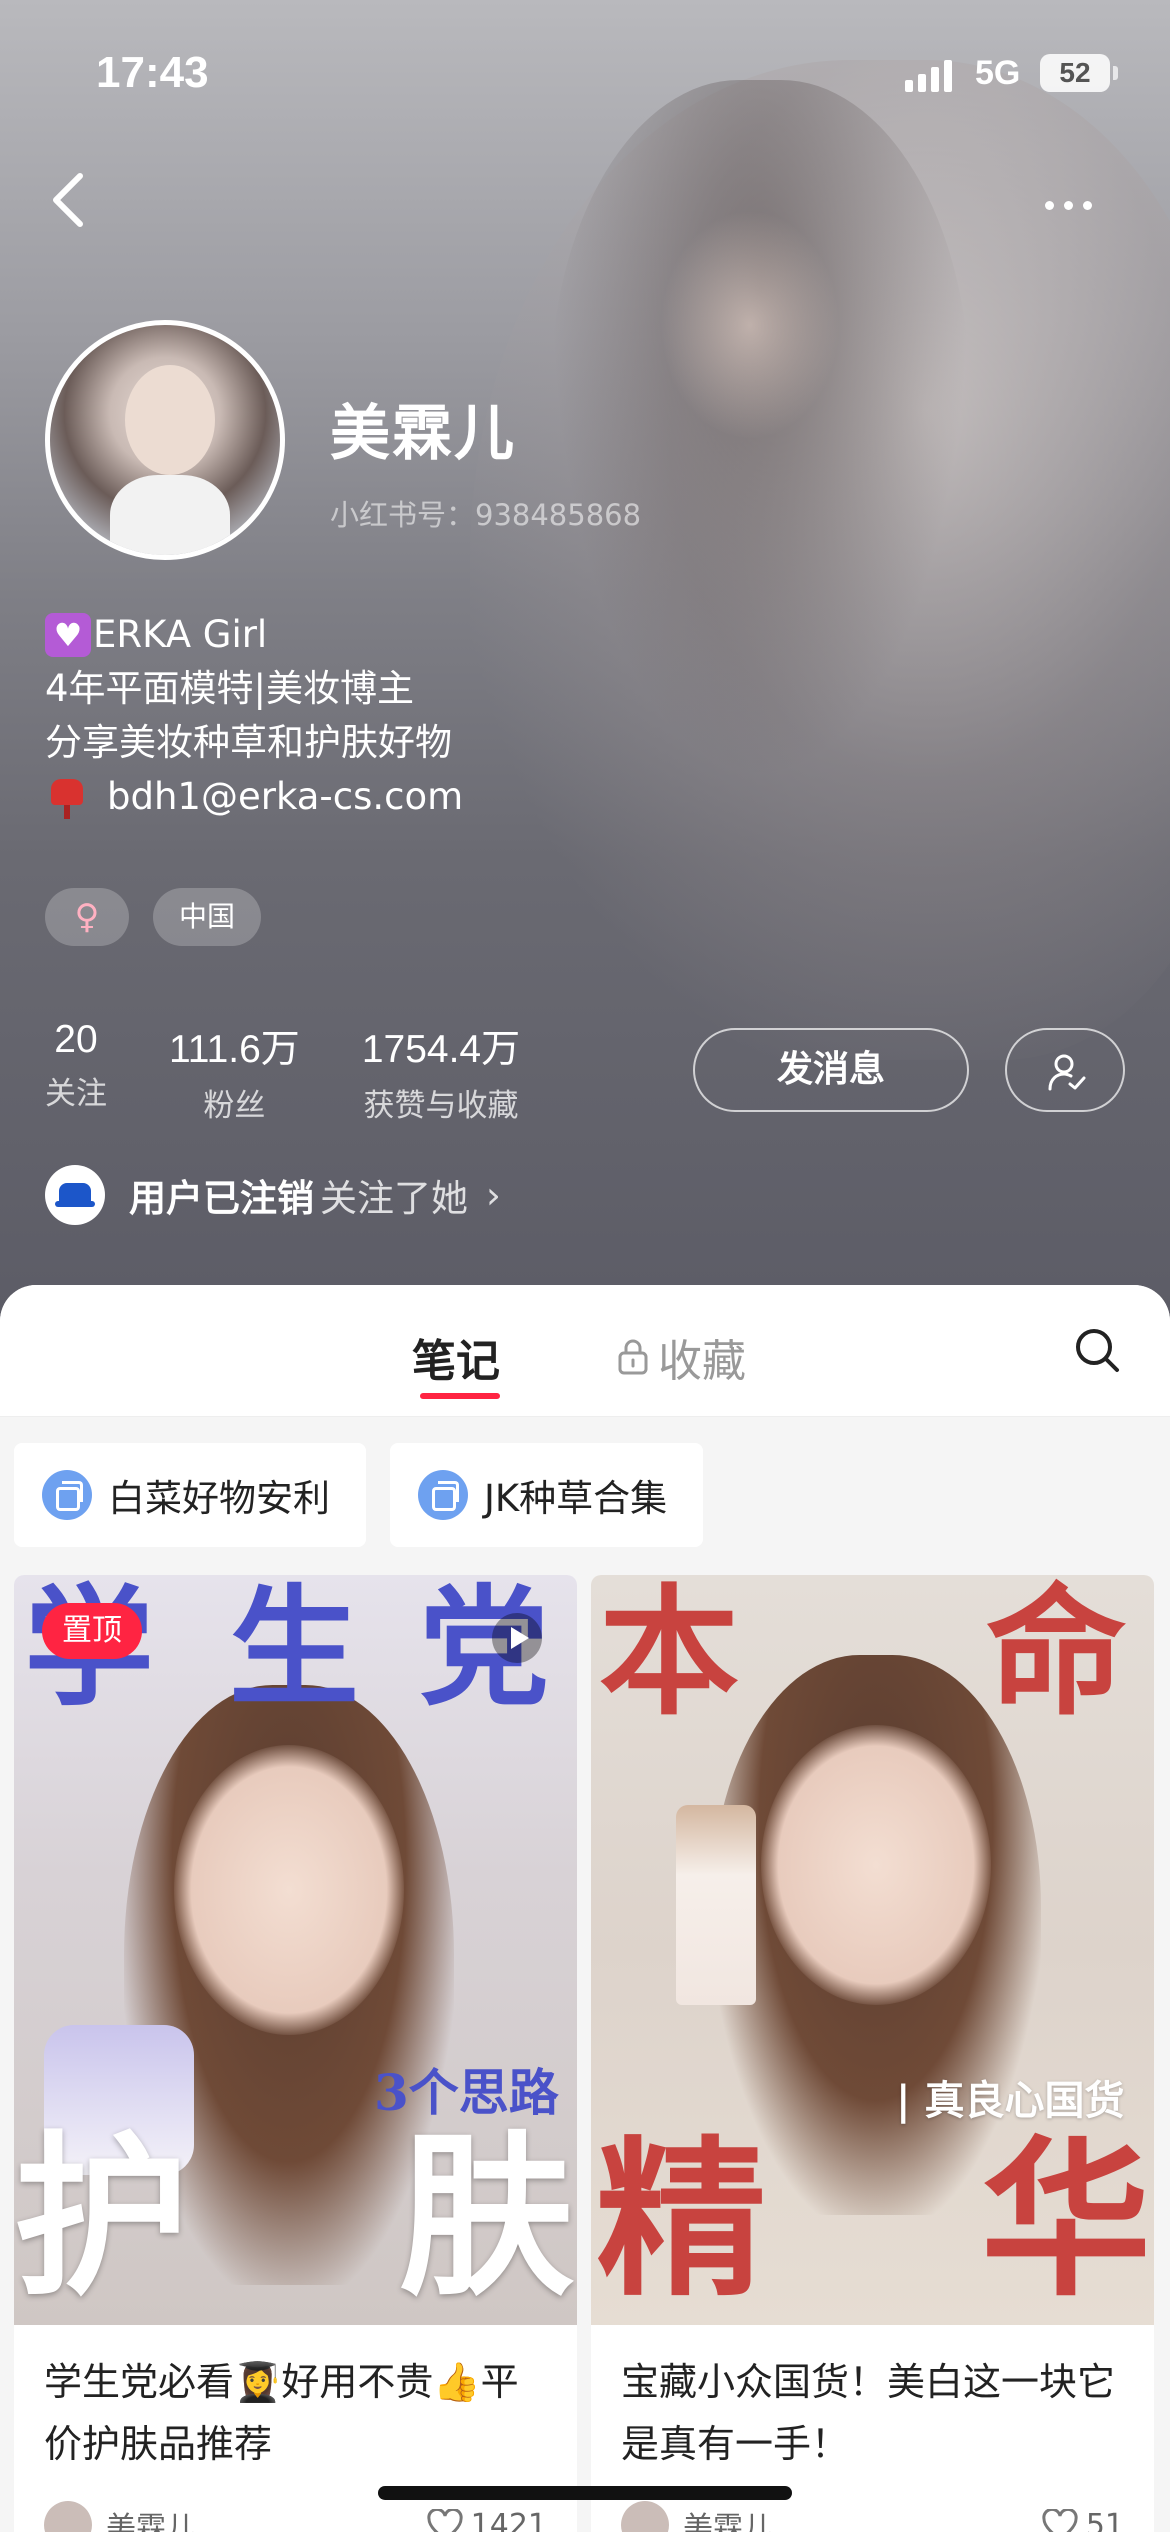 The height and width of the screenshot is (2532, 1170). I want to click on user-check-icon, so click(1067, 1072).